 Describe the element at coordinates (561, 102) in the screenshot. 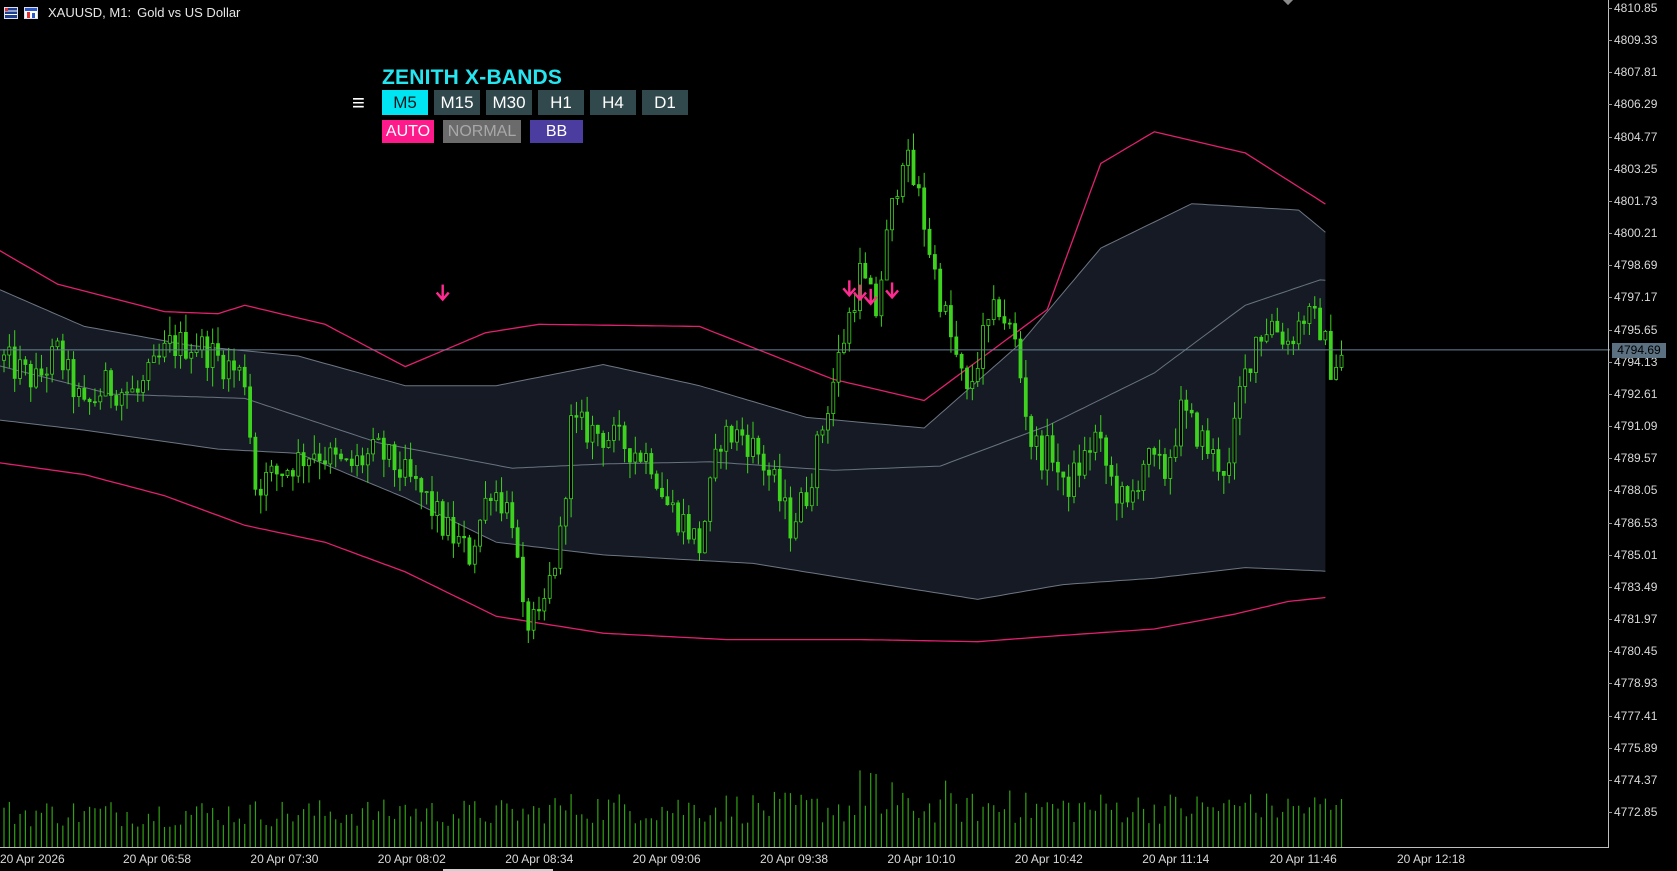

I see `tf-h1-button: H1` at that location.